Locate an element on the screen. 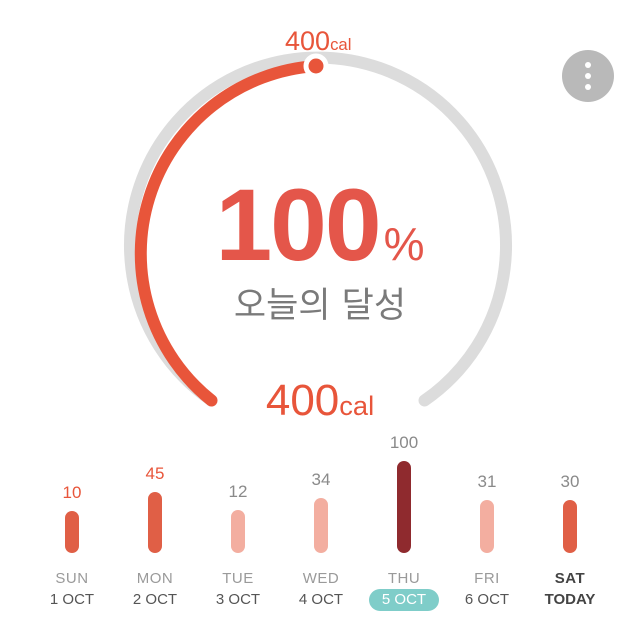 This screenshot has width=640, height=627. day-of-week: FRI is located at coordinates (487, 578).